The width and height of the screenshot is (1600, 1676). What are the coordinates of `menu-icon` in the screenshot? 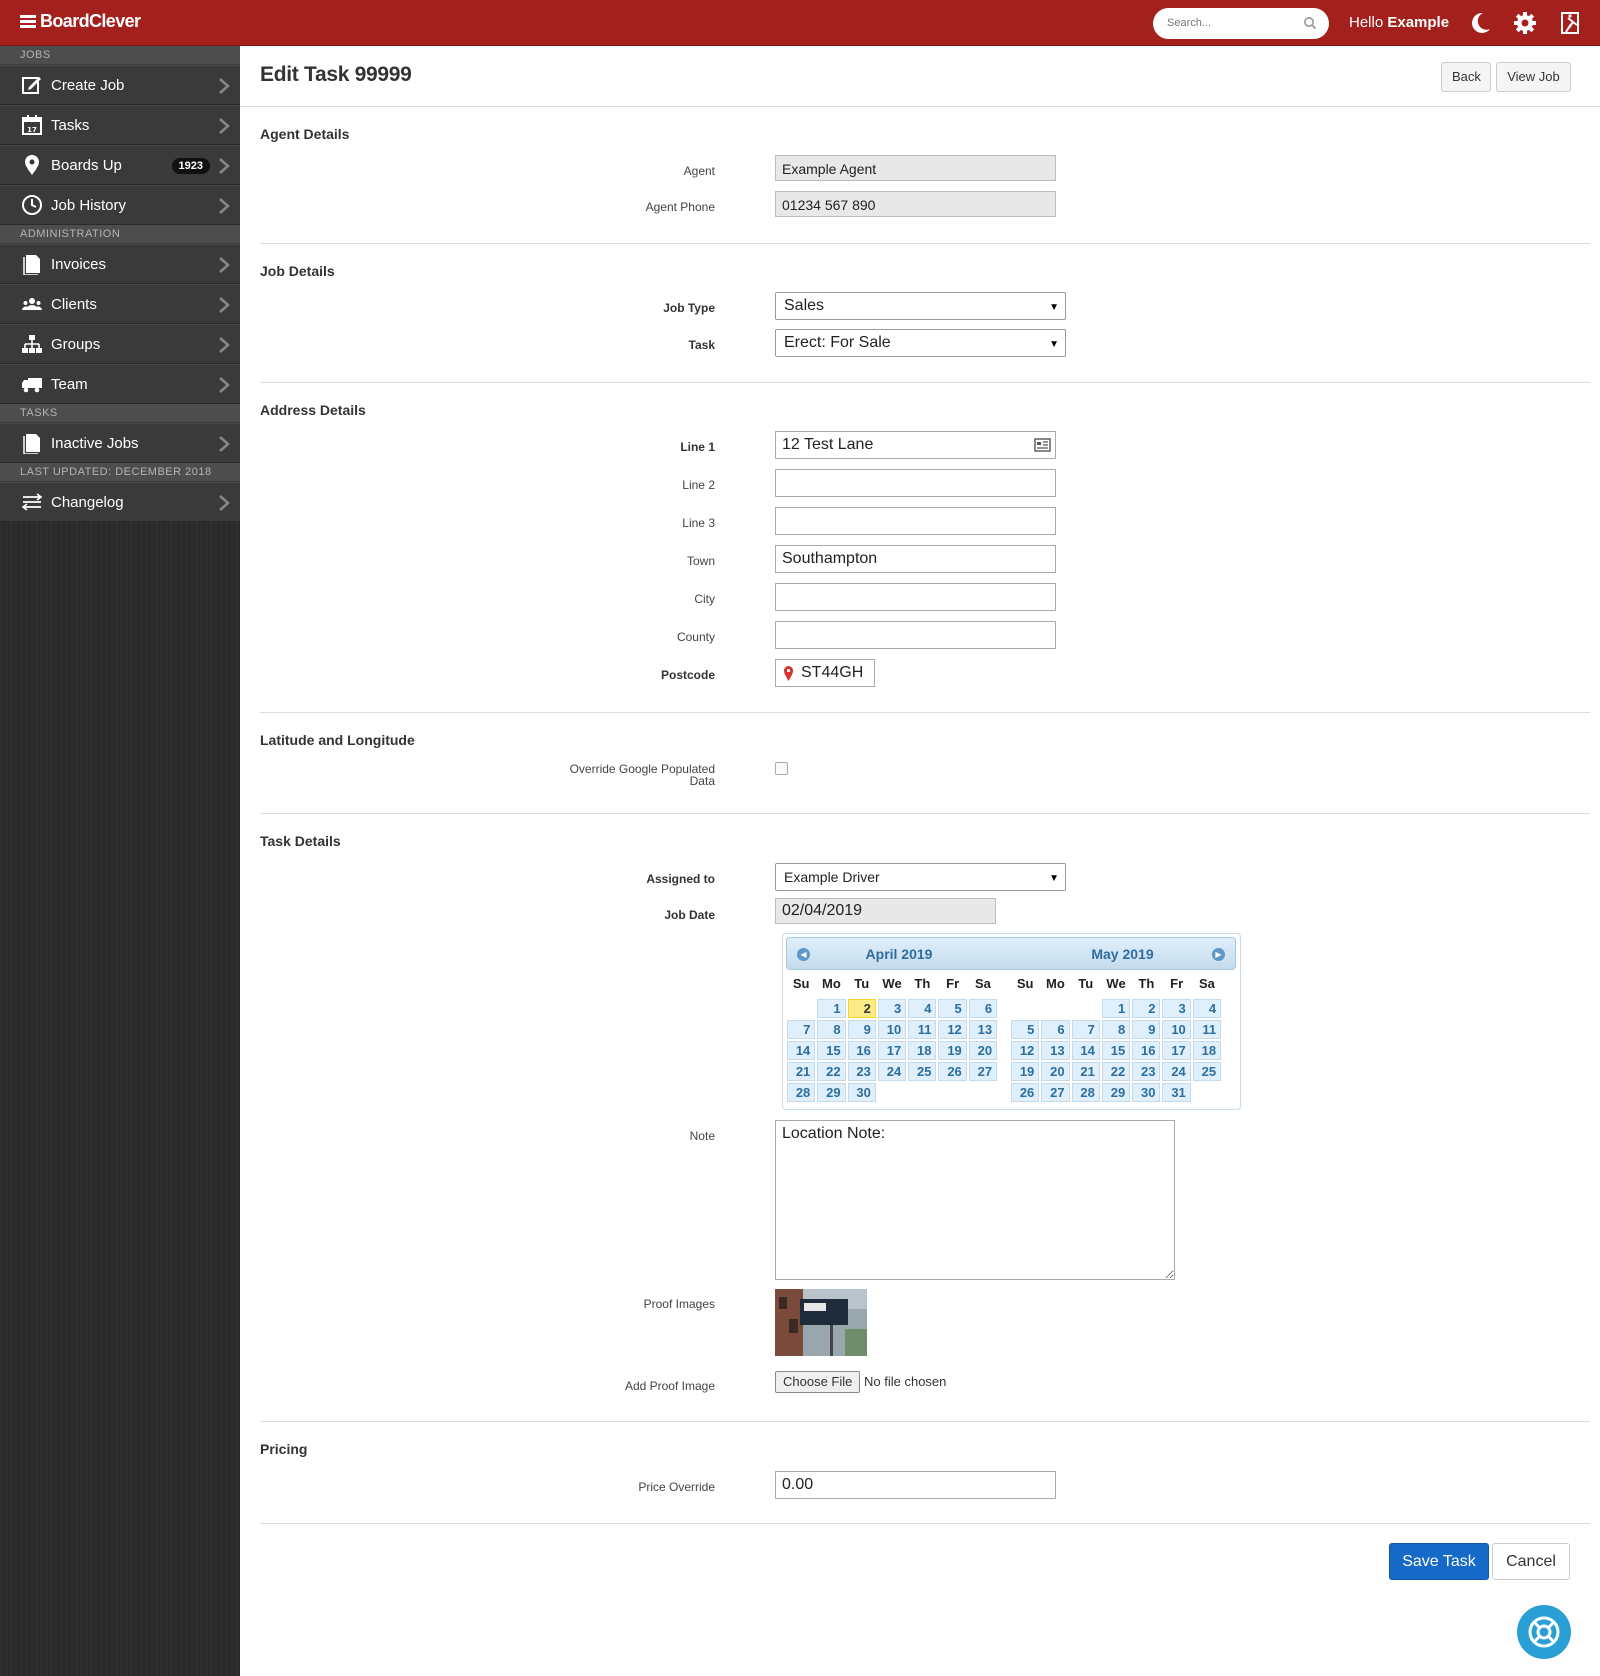 It's located at (28, 21).